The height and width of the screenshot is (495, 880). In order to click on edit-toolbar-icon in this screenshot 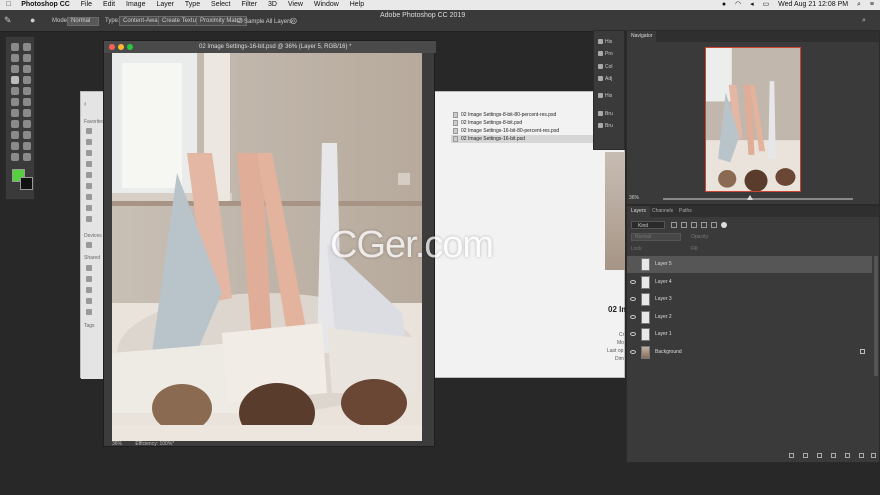, I will do `click(27, 157)`.